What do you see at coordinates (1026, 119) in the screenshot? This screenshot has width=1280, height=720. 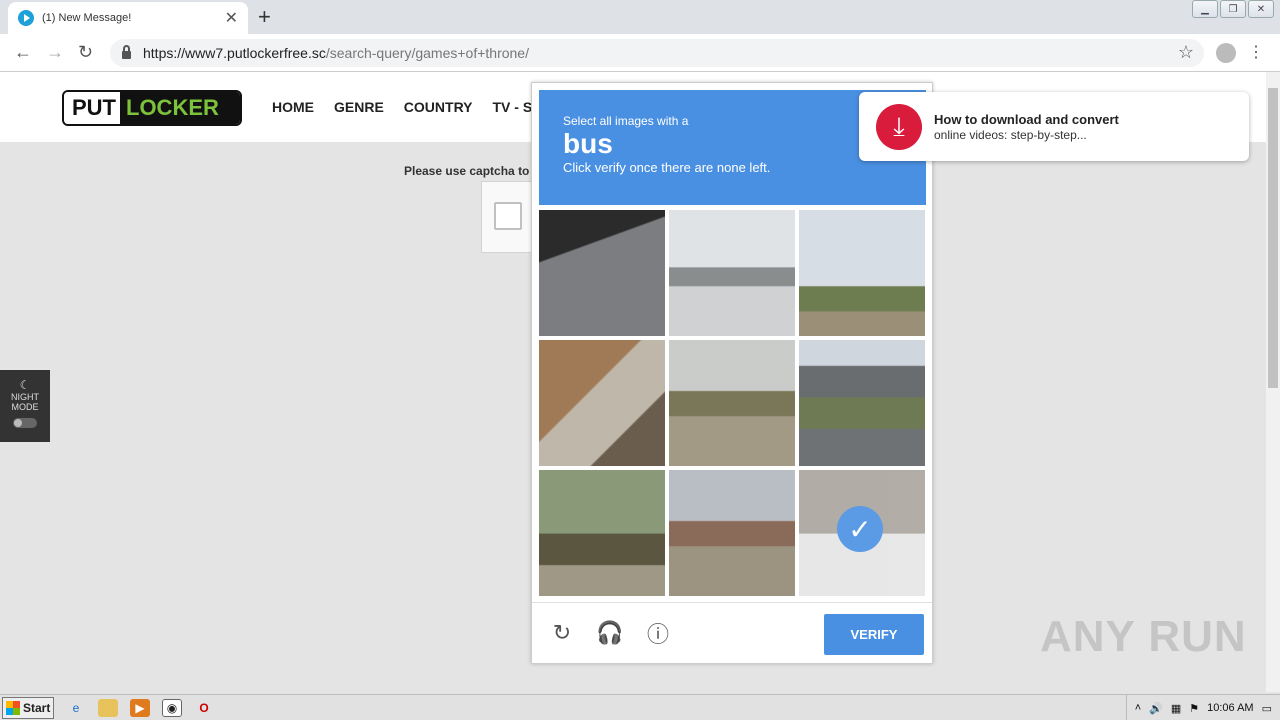 I see `notification-title: How to download and convert` at bounding box center [1026, 119].